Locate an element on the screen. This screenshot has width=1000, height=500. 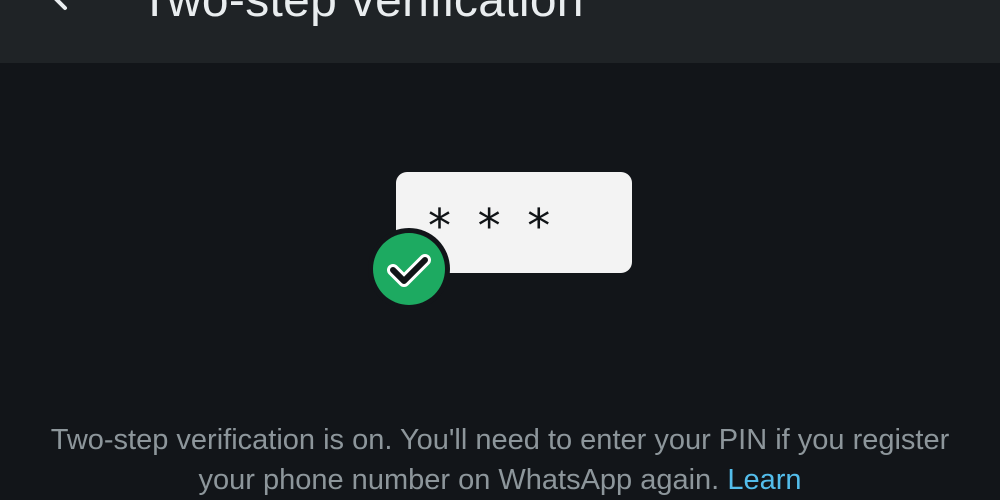
back-arrow-icon is located at coordinates (60, 5).